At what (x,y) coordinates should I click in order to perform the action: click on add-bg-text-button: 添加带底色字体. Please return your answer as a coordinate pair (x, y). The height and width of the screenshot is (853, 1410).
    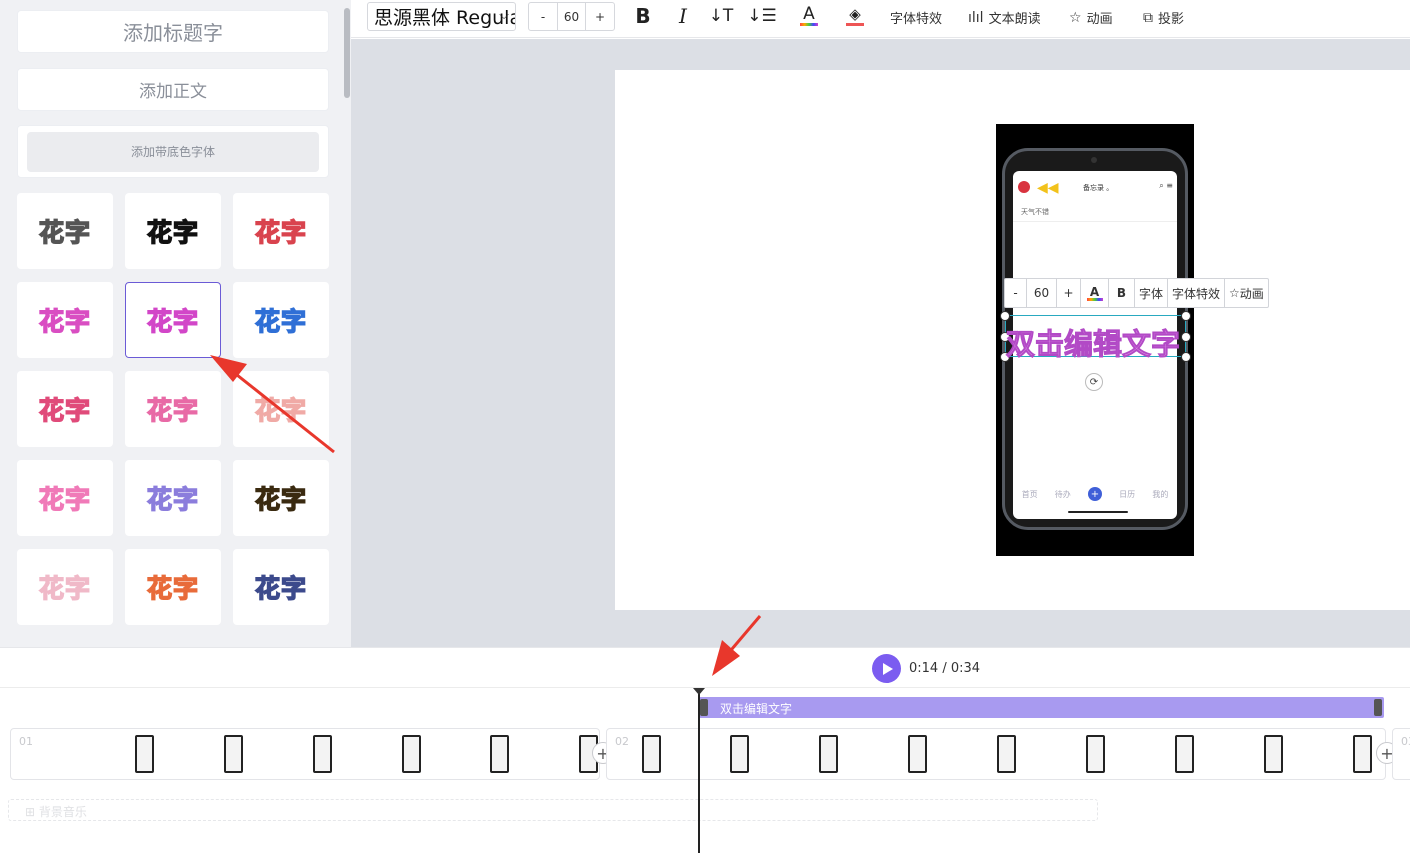
    Looking at the image, I should click on (173, 151).